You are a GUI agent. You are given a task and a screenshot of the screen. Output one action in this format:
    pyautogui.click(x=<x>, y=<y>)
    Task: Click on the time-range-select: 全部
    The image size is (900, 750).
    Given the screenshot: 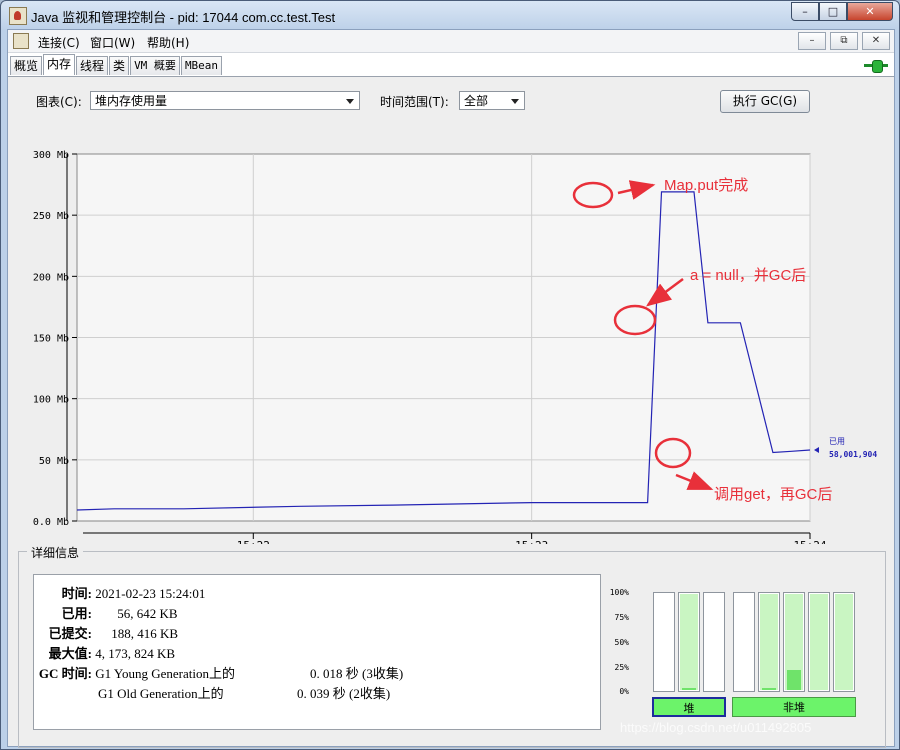 What is the action you would take?
    pyautogui.click(x=492, y=100)
    